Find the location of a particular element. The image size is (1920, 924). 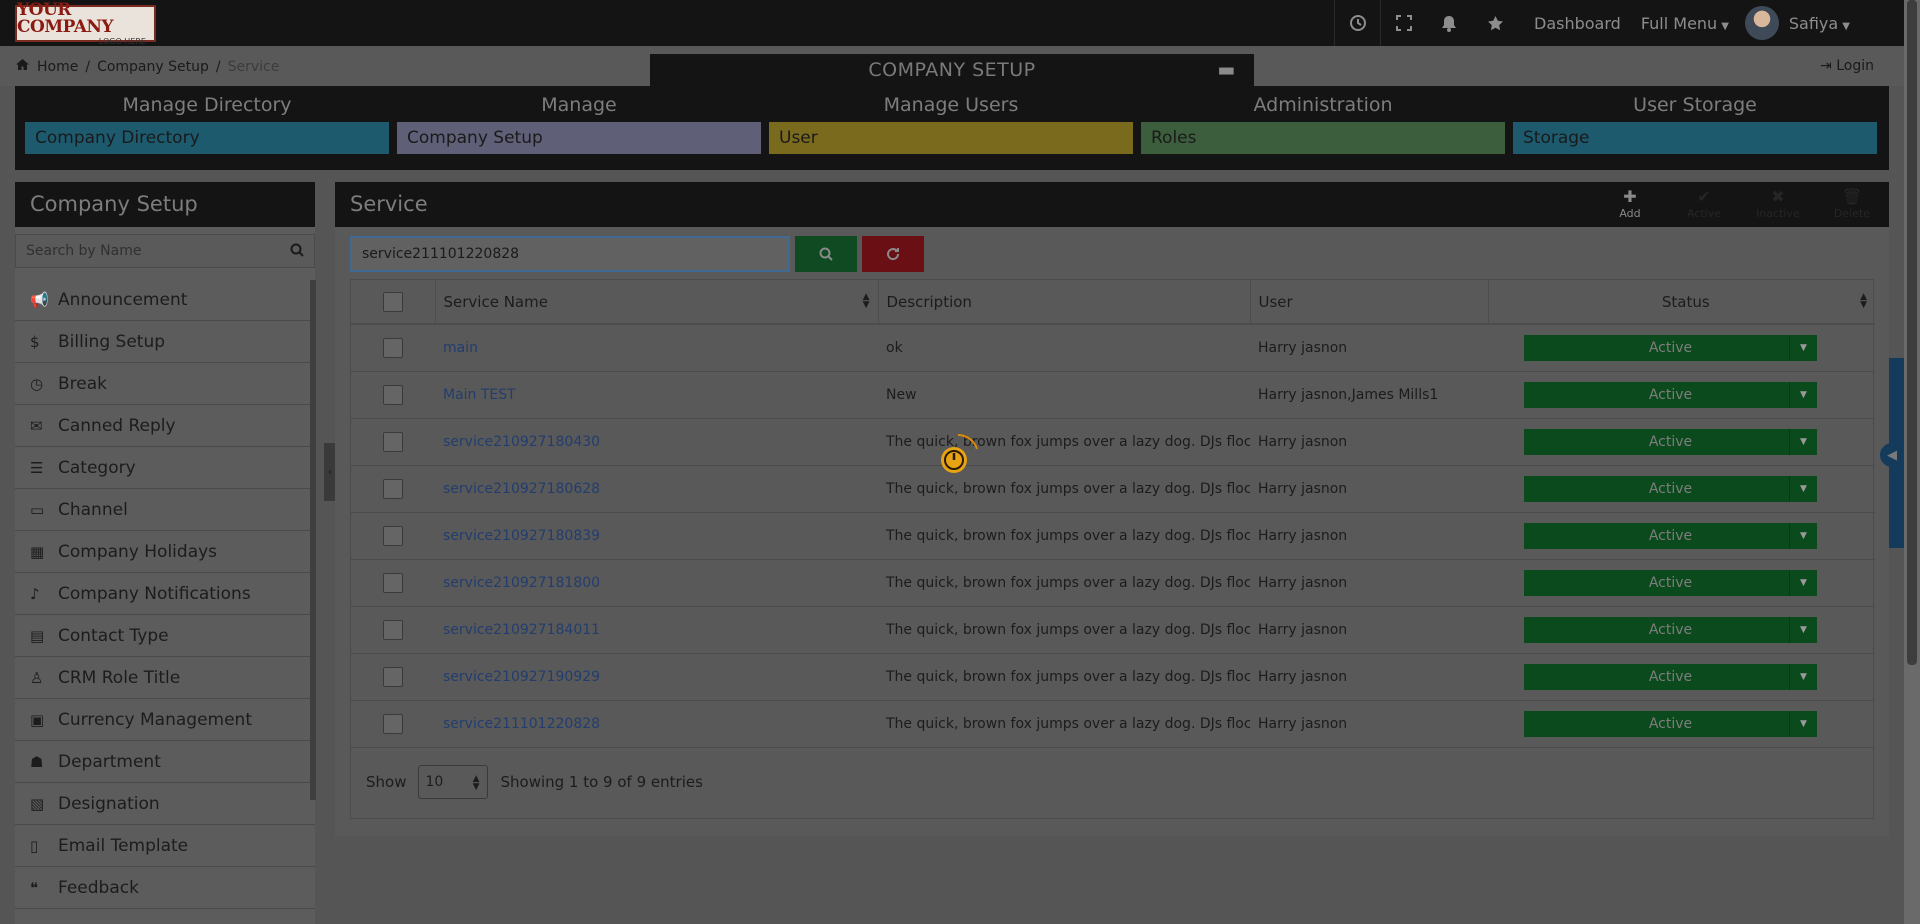

service-name-link: service210927181800 is located at coordinates (521, 583).